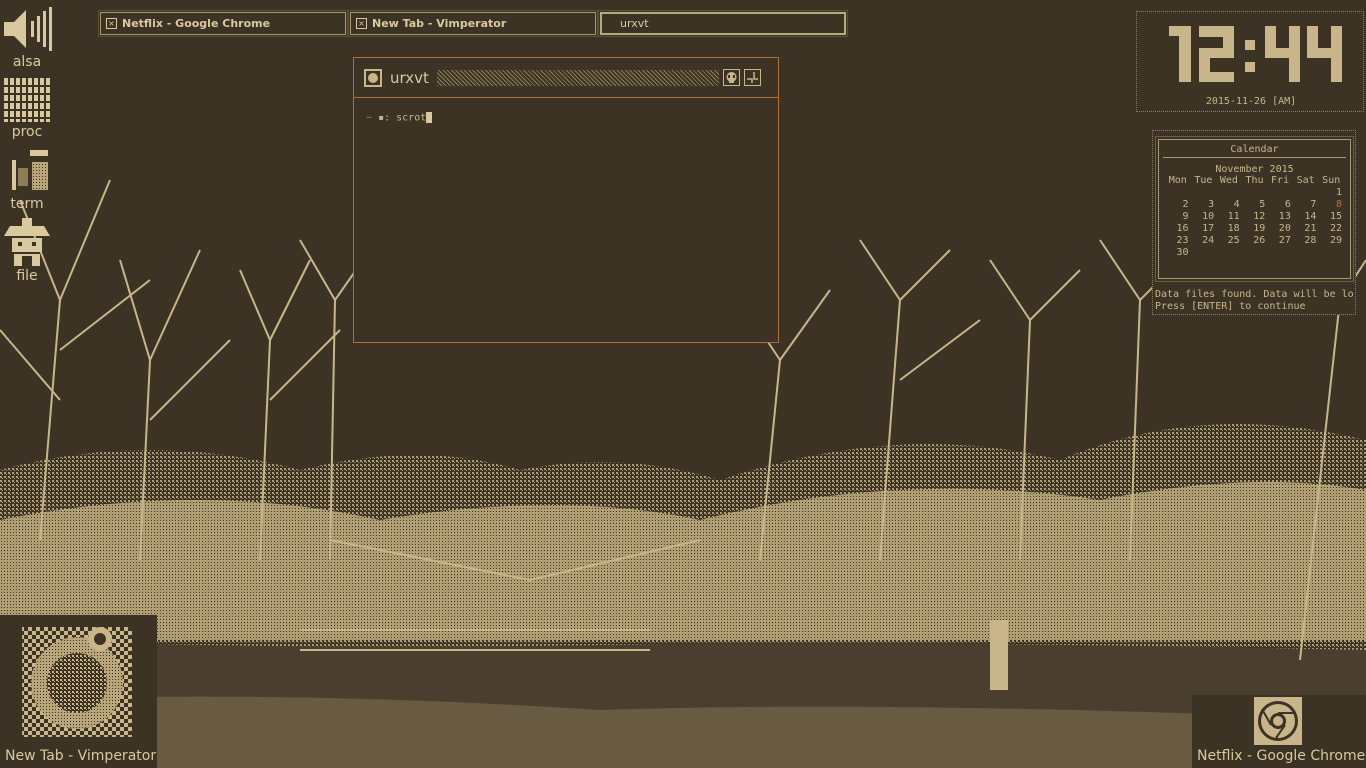 The image size is (1366, 768). I want to click on terminal-title: urxvt, so click(409, 77).